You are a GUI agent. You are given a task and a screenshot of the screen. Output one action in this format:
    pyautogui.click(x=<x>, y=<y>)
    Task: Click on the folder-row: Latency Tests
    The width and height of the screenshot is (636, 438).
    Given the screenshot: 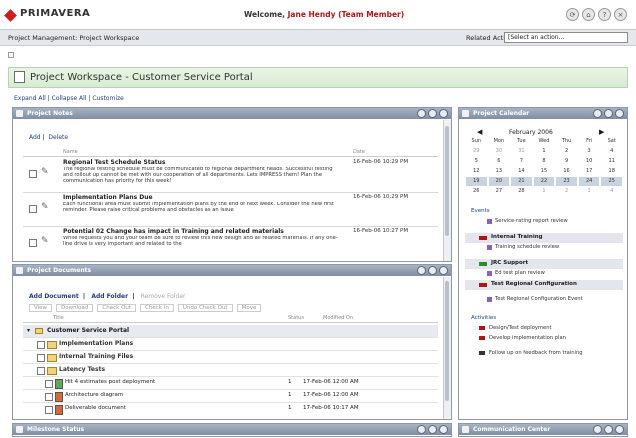 What is the action you would take?
    pyautogui.click(x=230, y=369)
    